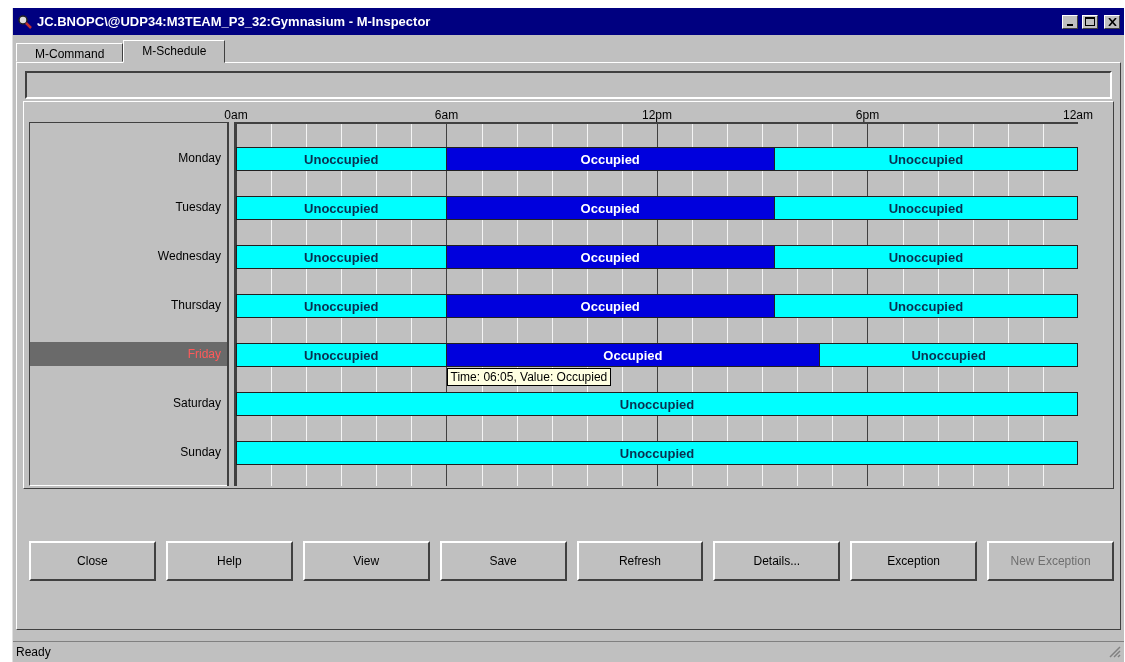 This screenshot has height=662, width=1125. What do you see at coordinates (236, 115) in the screenshot?
I see `time-label: 0am` at bounding box center [236, 115].